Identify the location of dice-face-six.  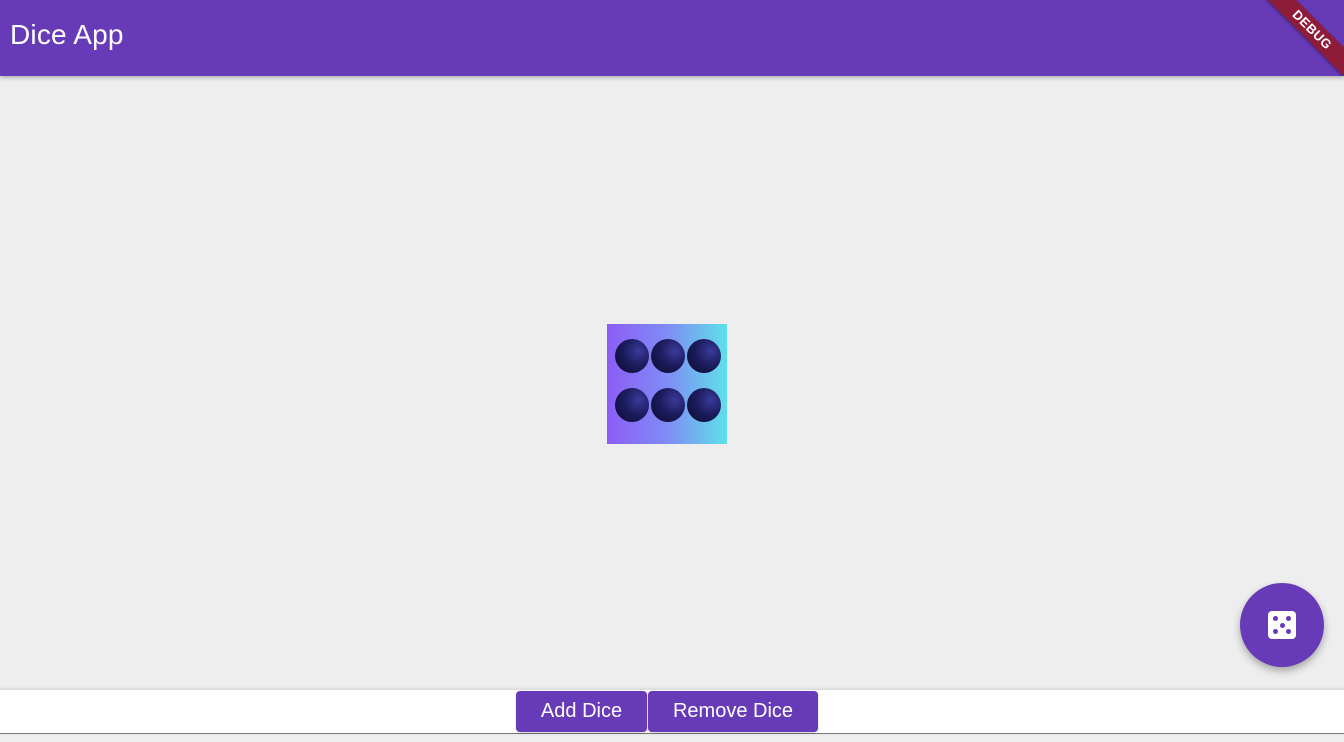
(667, 384).